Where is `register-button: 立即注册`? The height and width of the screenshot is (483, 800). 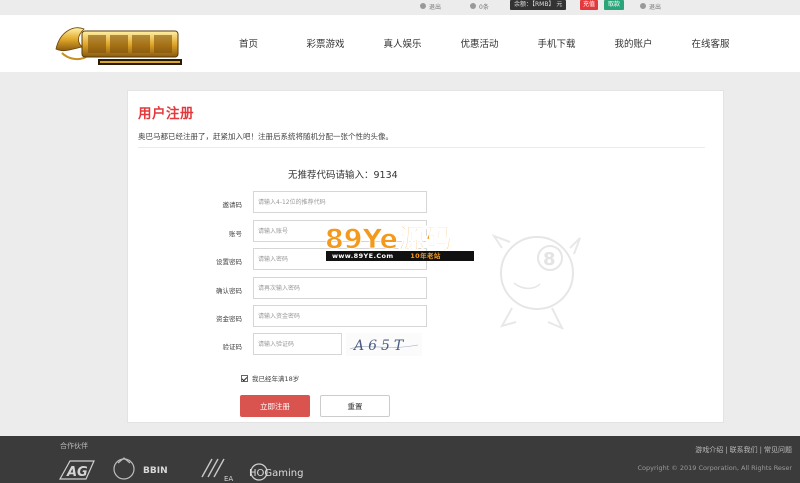
register-button: 立即注册 is located at coordinates (275, 406).